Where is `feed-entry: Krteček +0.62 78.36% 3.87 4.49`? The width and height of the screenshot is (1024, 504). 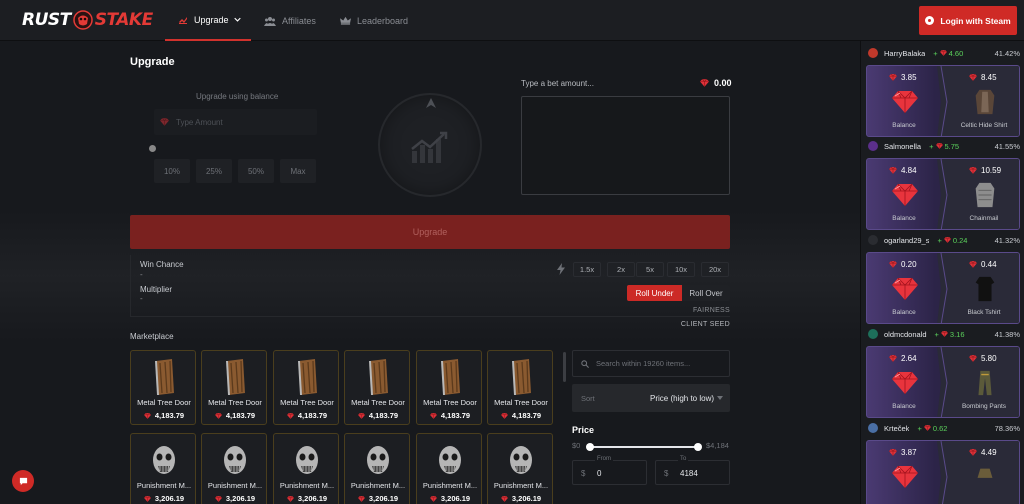
feed-entry: Krteček +0.62 78.36% 3.87 4.49 is located at coordinates (943, 461).